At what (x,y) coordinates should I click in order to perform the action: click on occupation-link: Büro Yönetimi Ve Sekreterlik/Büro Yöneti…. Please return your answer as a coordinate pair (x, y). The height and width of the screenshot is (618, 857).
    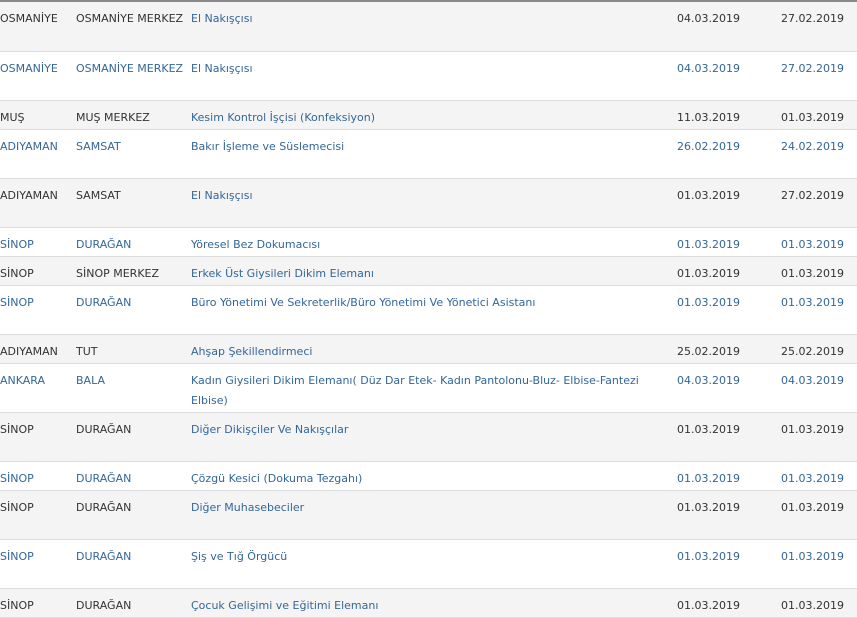
    Looking at the image, I should click on (363, 302).